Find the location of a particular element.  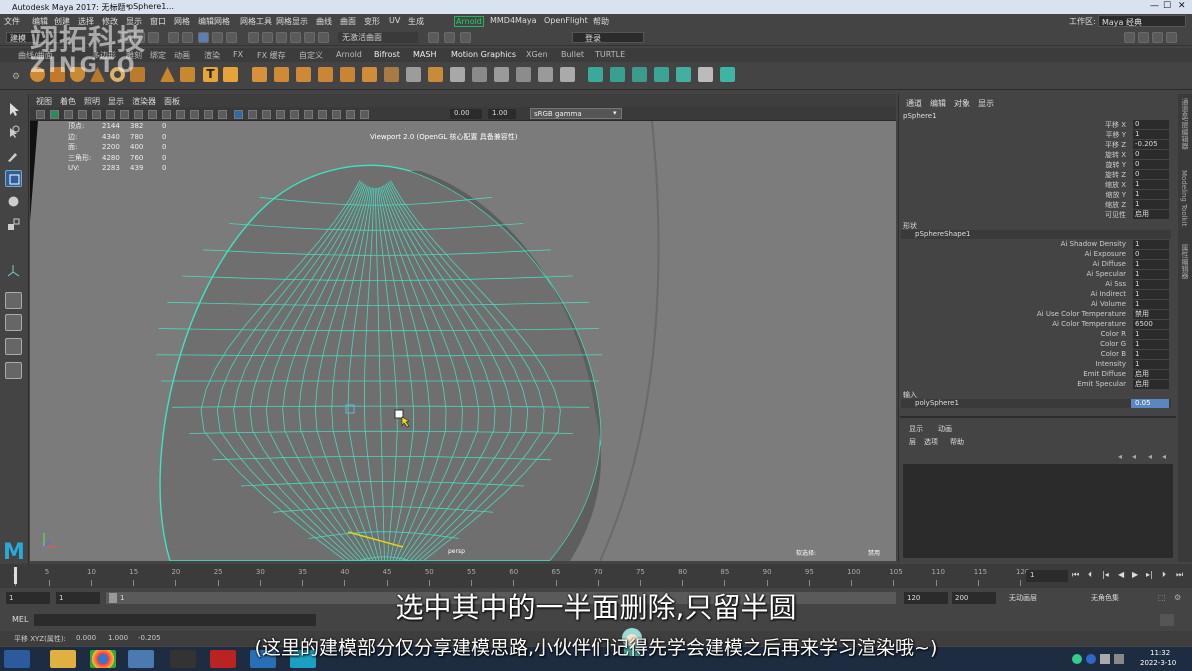

scale-tool-icon is located at coordinates (13, 224).